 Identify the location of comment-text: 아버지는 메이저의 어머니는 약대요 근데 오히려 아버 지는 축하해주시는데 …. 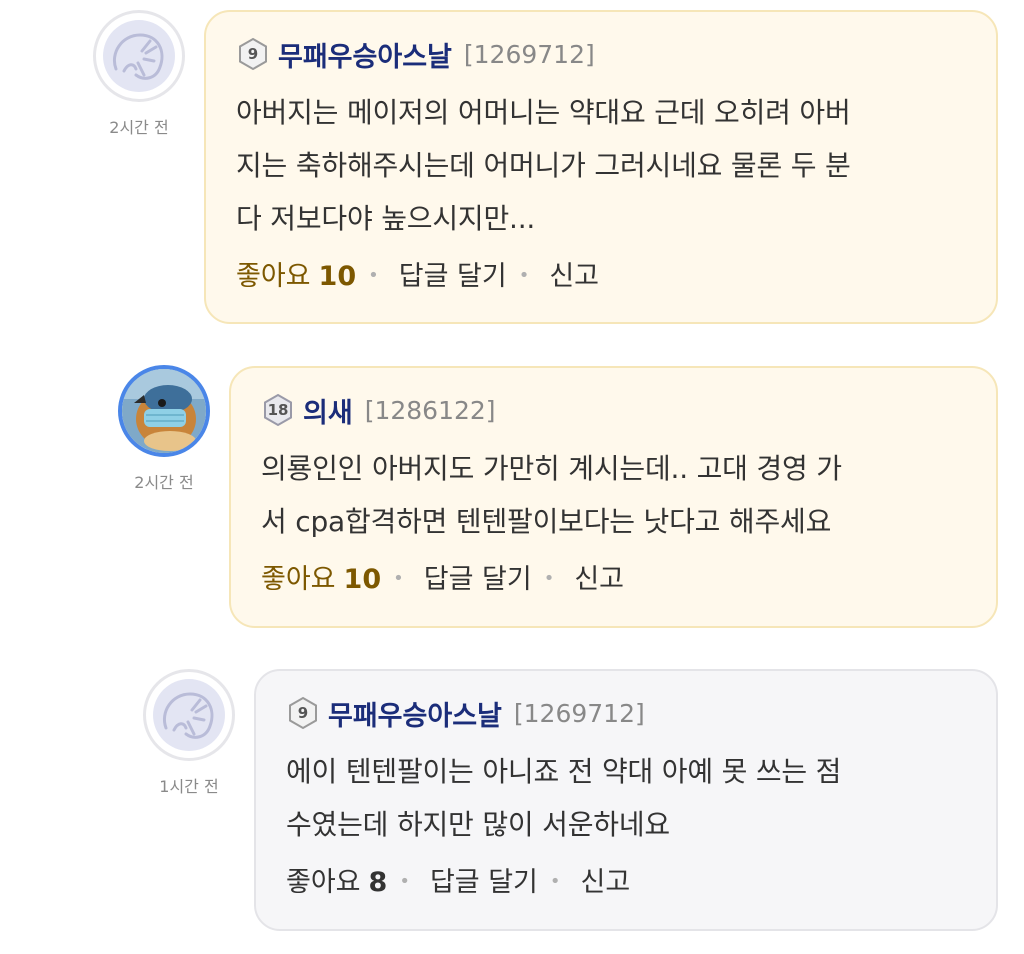
(601, 165).